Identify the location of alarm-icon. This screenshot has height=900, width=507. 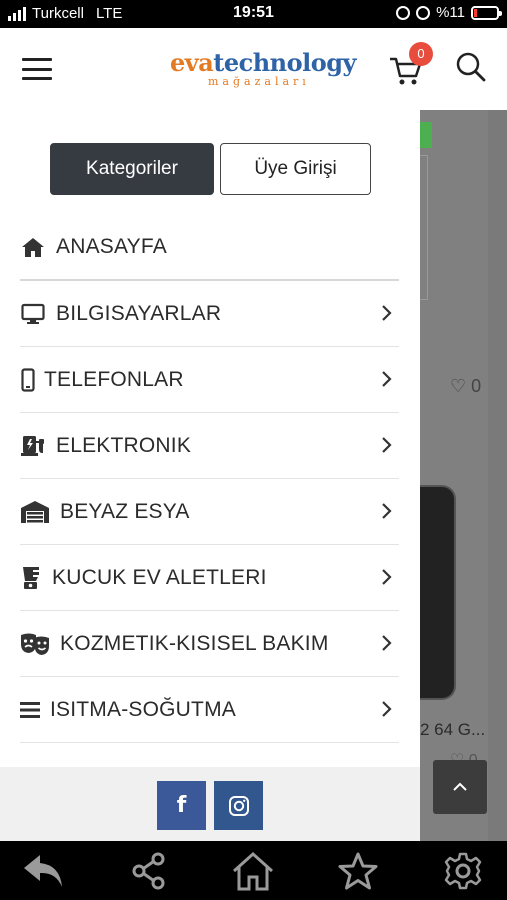
(423, 12).